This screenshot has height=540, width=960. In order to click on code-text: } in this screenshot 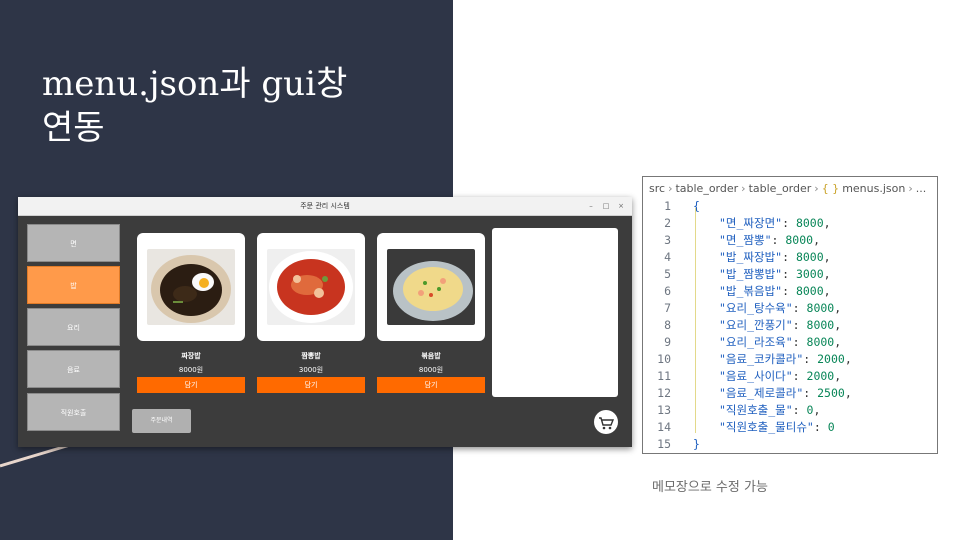, I will do `click(696, 444)`.